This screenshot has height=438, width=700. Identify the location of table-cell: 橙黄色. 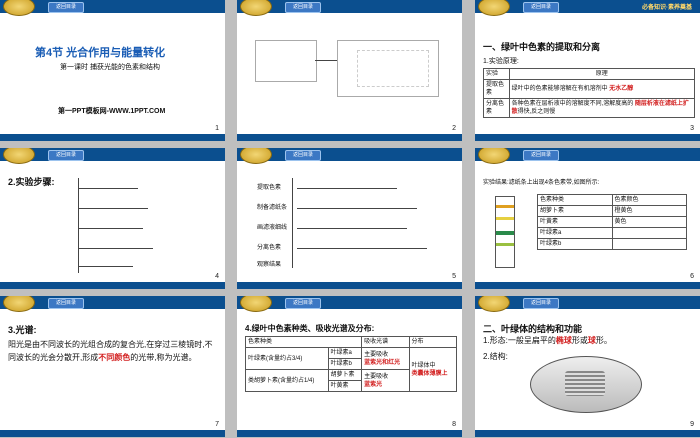
(649, 211).